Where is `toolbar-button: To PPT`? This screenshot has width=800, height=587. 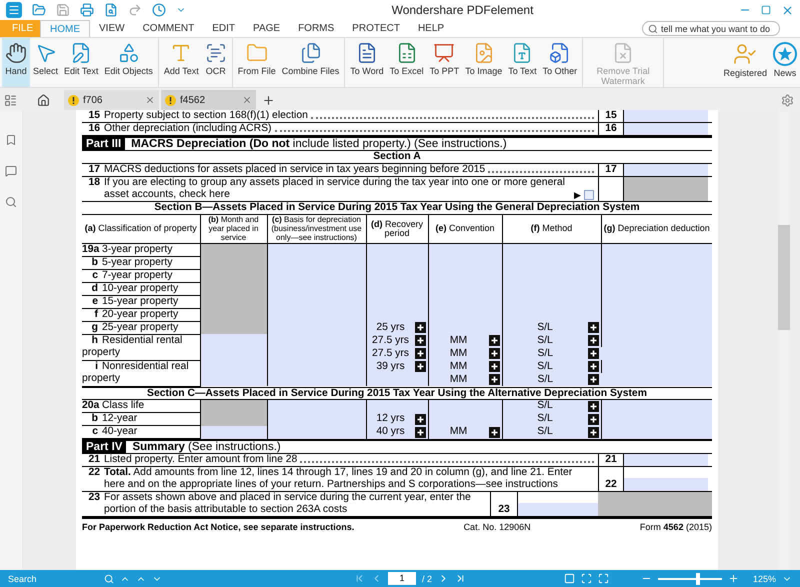 toolbar-button: To PPT is located at coordinates (444, 62).